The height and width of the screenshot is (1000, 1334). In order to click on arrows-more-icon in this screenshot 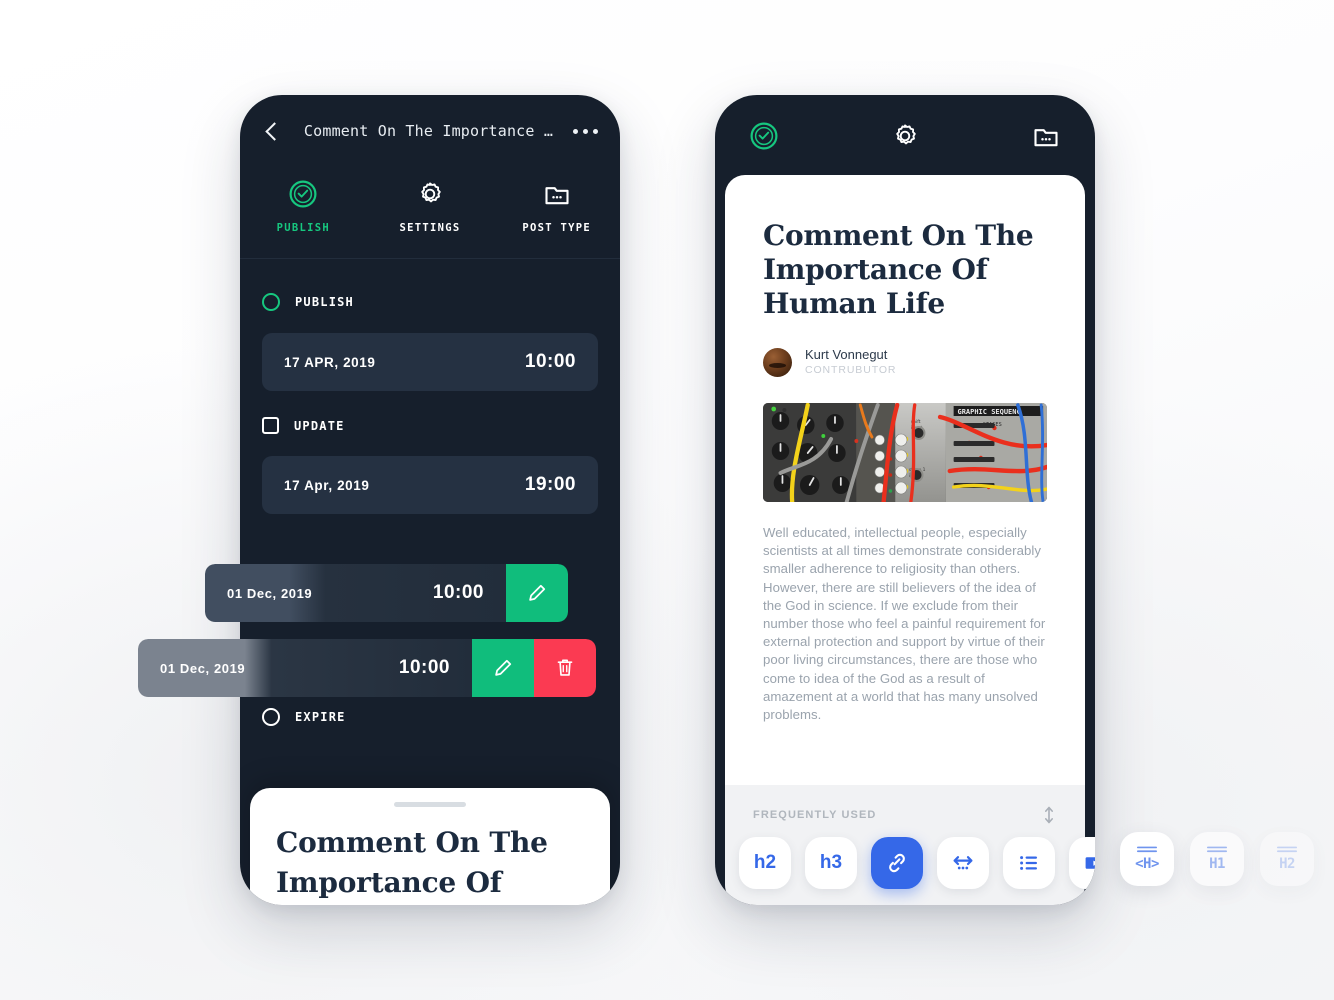, I will do `click(963, 863)`.